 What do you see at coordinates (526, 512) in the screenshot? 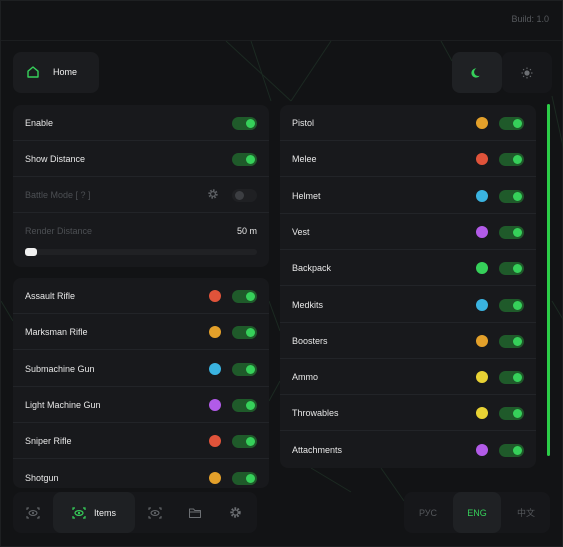
I see `lang-zh-button: 中文` at bounding box center [526, 512].